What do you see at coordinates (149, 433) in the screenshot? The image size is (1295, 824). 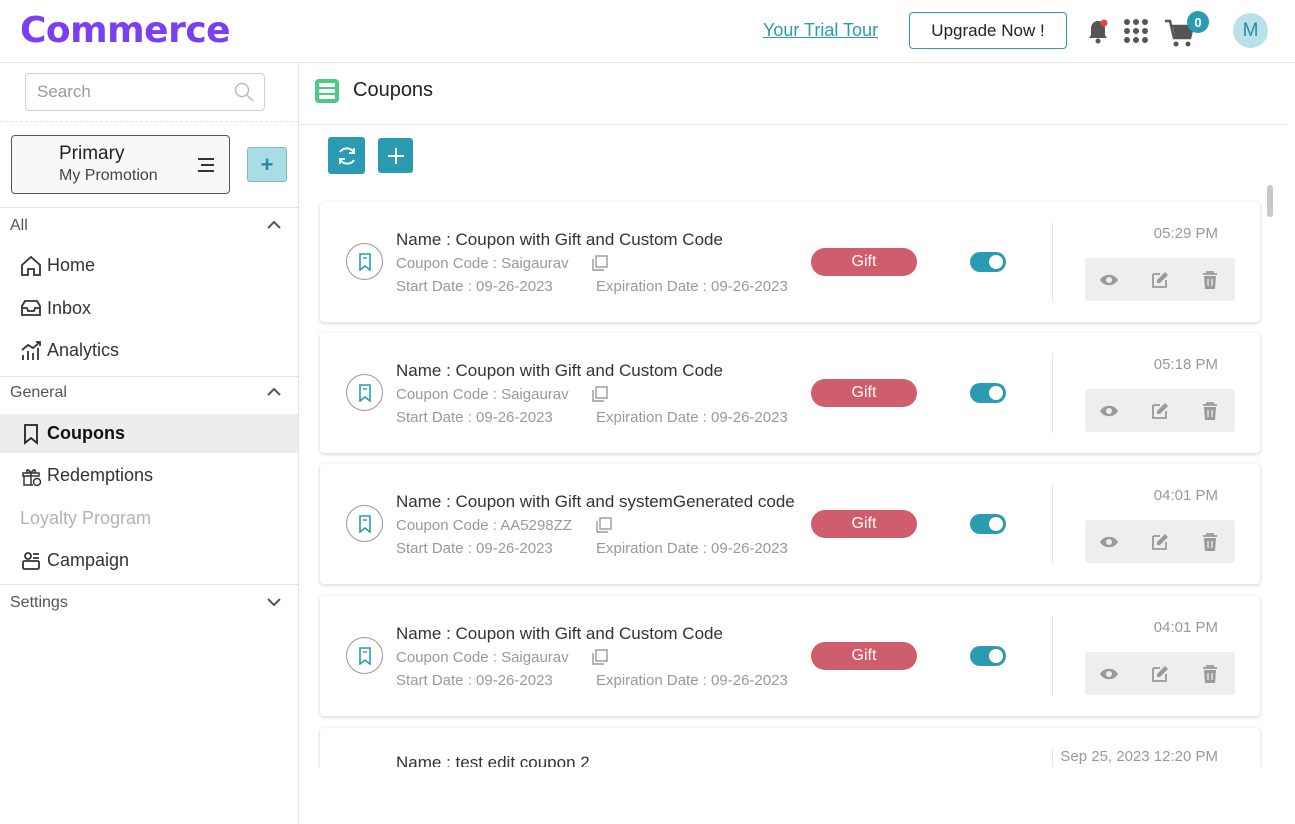 I see `sidebar-item-coupons: Coupons` at bounding box center [149, 433].